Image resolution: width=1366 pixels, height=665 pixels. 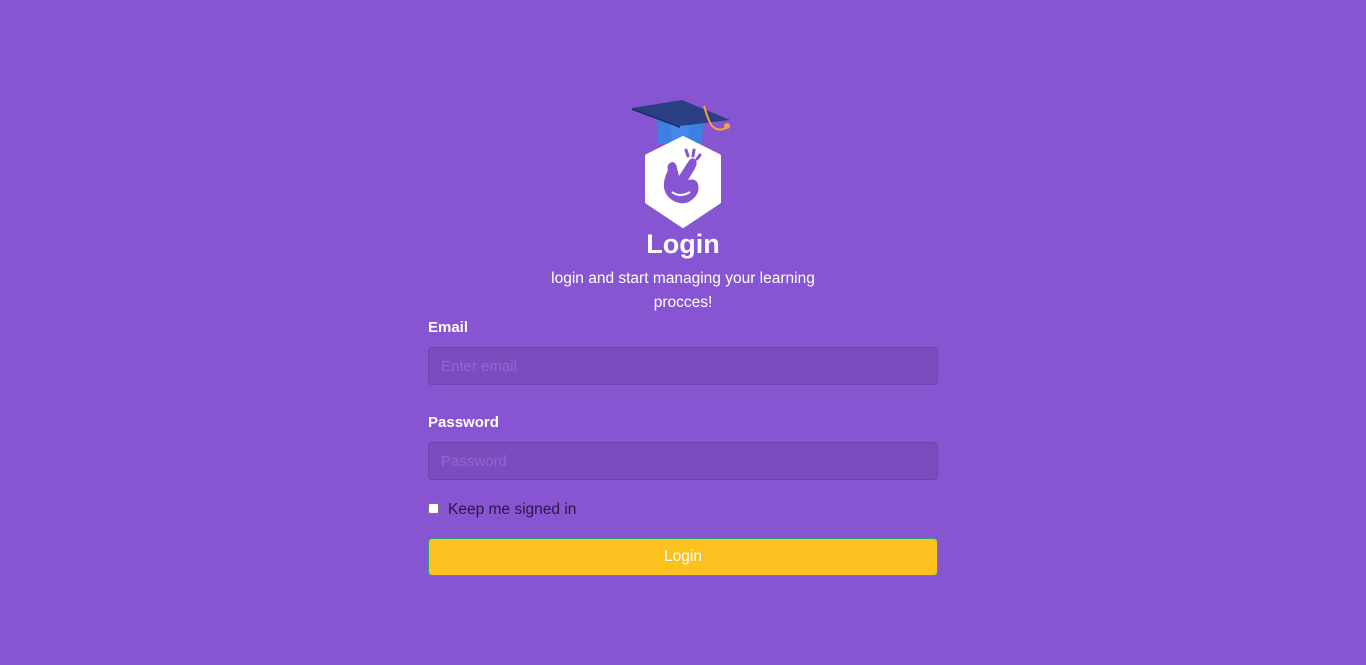 I want to click on password-label: Password, so click(x=463, y=422).